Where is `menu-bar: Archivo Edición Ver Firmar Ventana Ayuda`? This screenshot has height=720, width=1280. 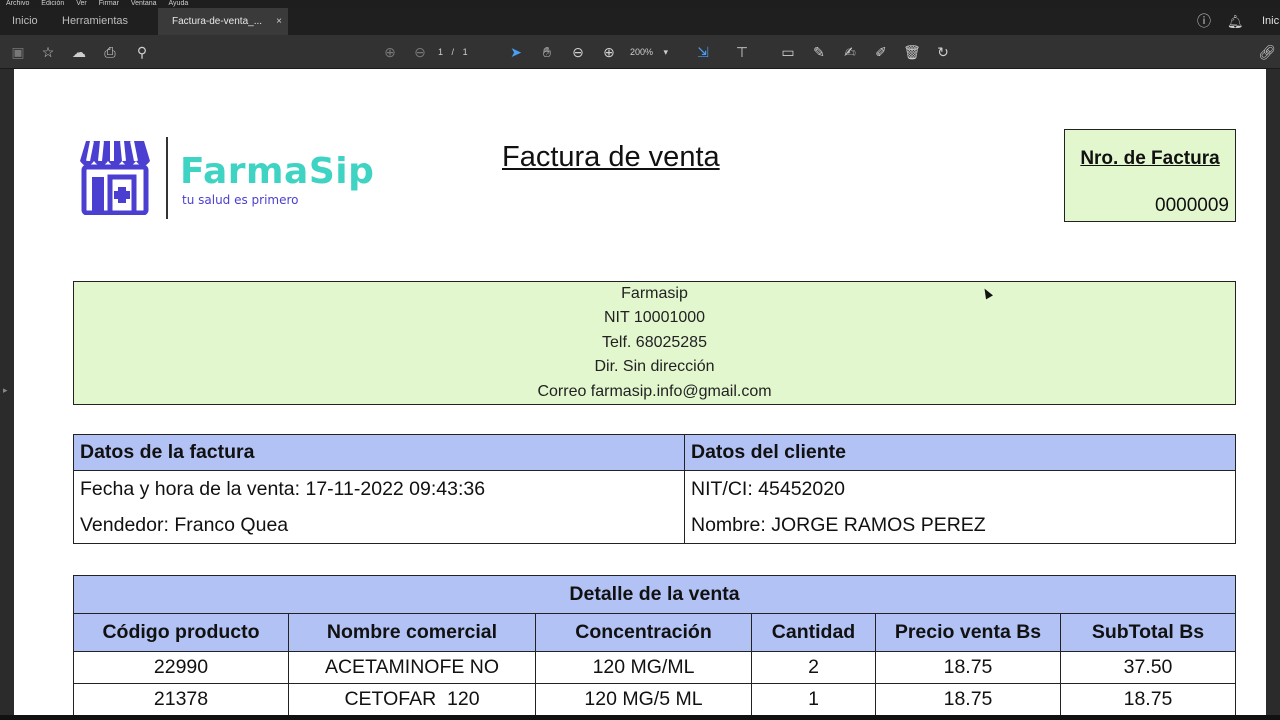 menu-bar: Archivo Edición Ver Firmar Ventana Ayuda is located at coordinates (640, 4).